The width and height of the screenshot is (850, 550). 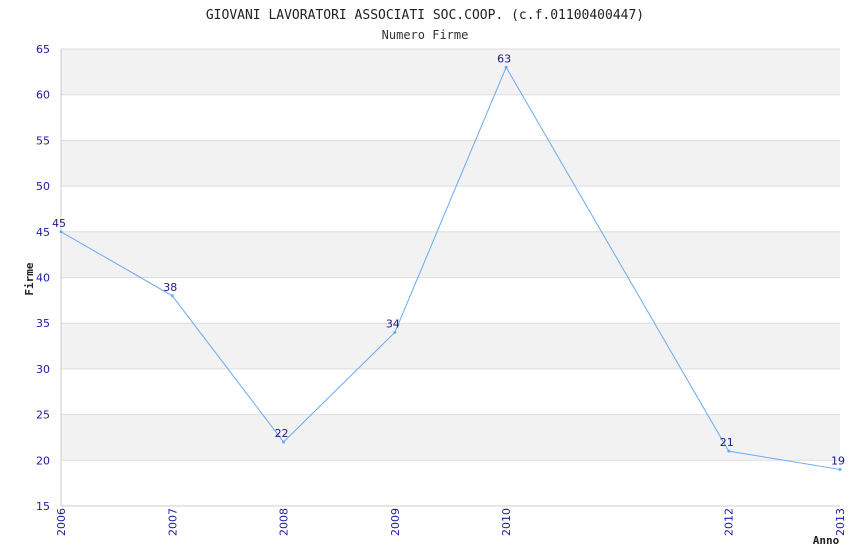 I want to click on data-label: 21, so click(x=727, y=442).